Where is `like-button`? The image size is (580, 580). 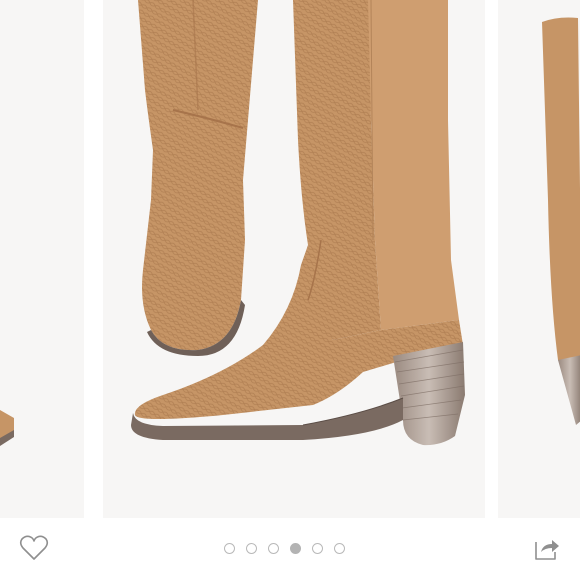
like-button is located at coordinates (34, 548).